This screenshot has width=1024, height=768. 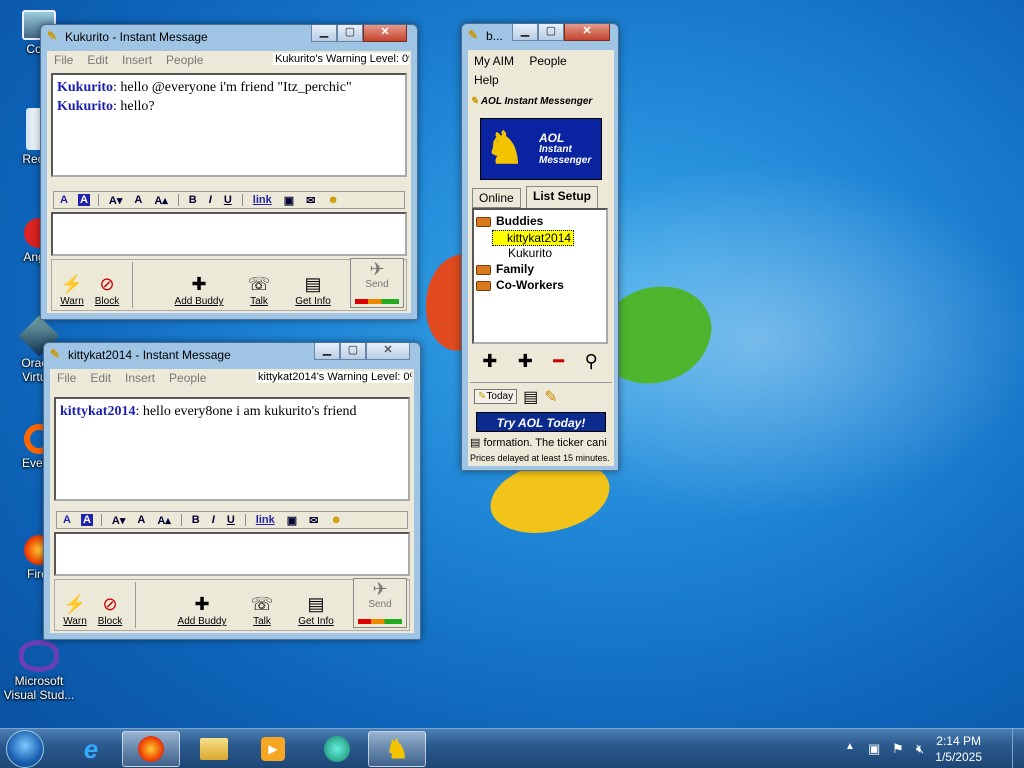 What do you see at coordinates (214, 749) in the screenshot?
I see `taskbar-file-explorer` at bounding box center [214, 749].